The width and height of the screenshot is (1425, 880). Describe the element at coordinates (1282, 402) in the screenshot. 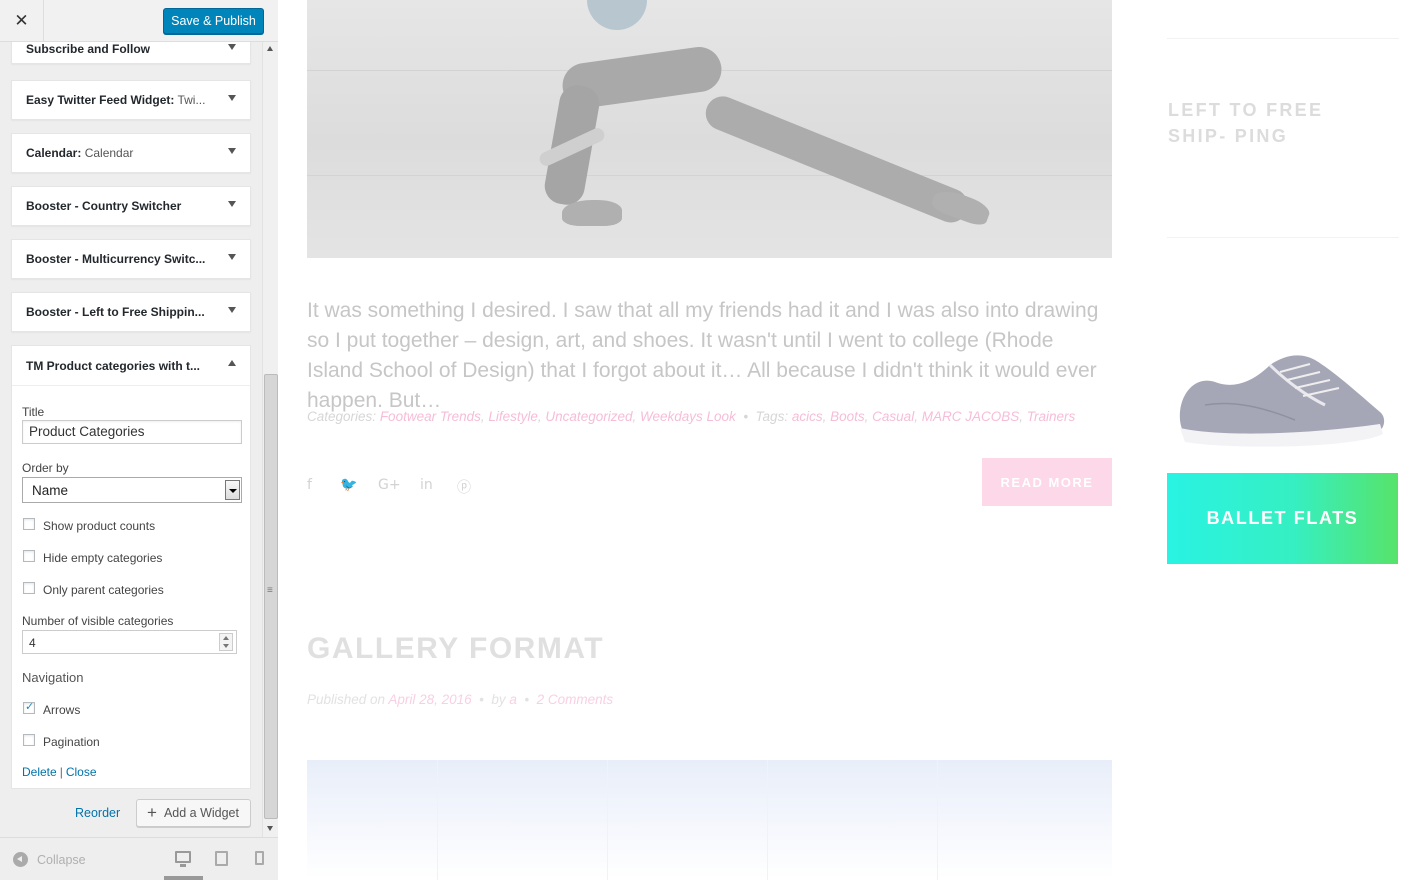

I see `sneaker-image` at that location.